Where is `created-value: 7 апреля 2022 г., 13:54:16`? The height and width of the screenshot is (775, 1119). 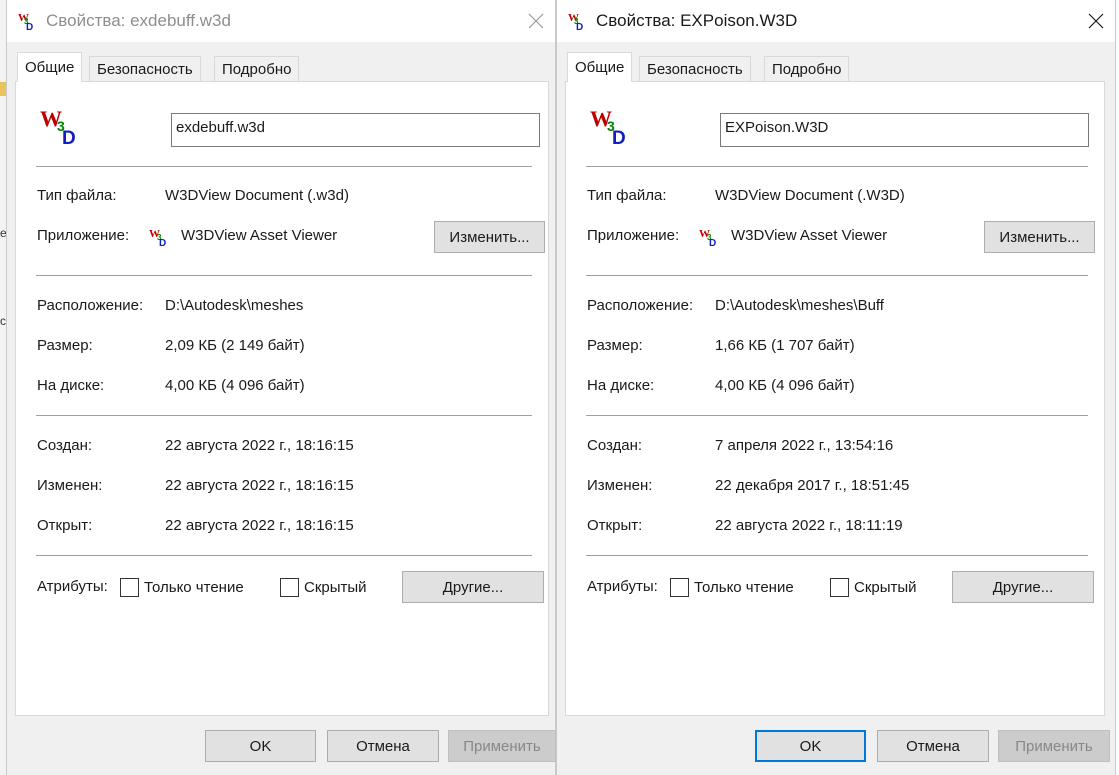
created-value: 7 апреля 2022 г., 13:54:16 is located at coordinates (804, 445).